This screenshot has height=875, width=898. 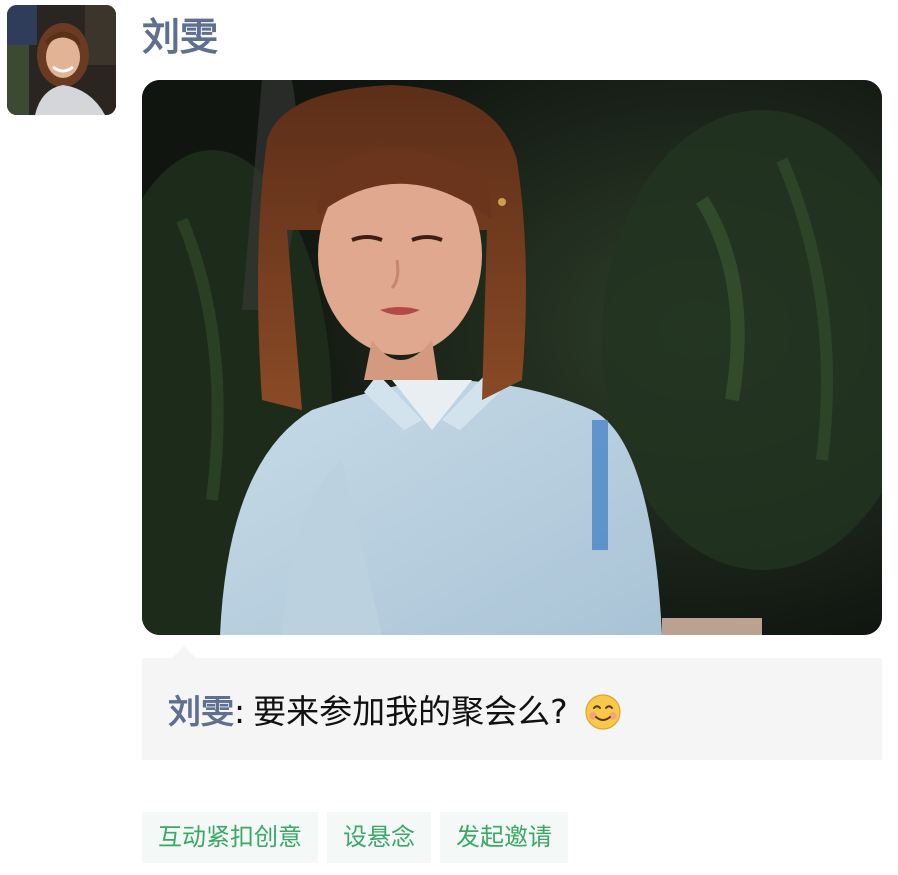 I want to click on post-author-name: 刘雯, so click(x=180, y=37).